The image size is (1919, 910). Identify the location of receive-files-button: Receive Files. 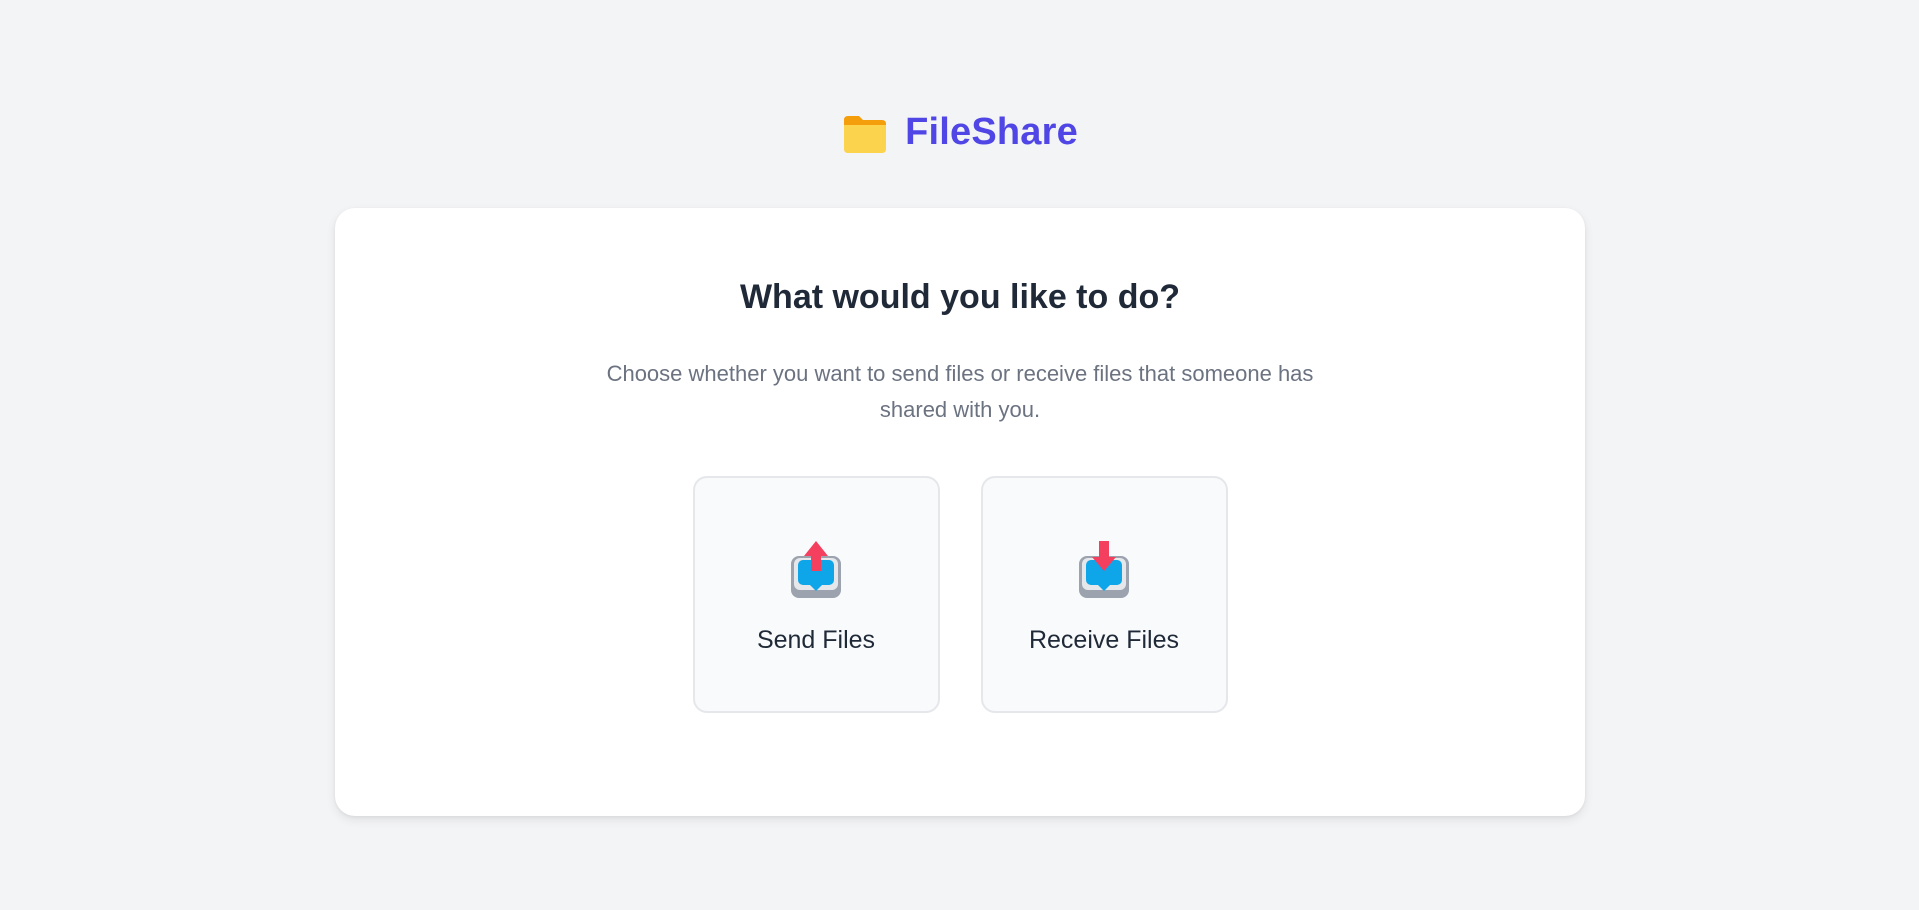
(1104, 594).